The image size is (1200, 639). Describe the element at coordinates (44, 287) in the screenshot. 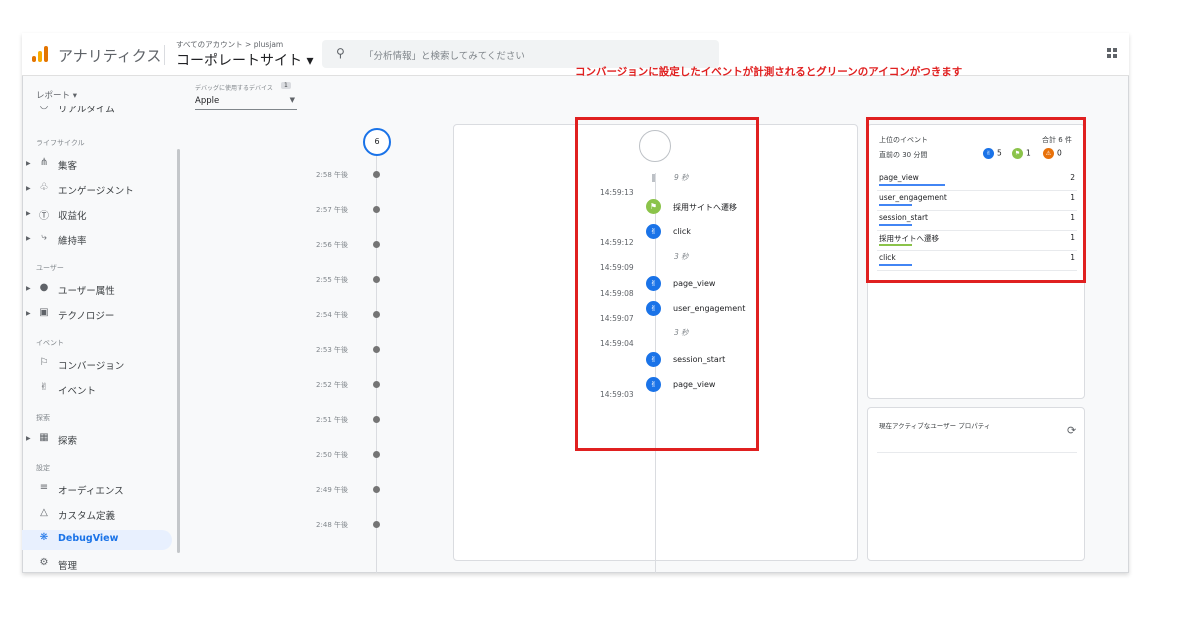

I see `globe-icon: ●` at that location.